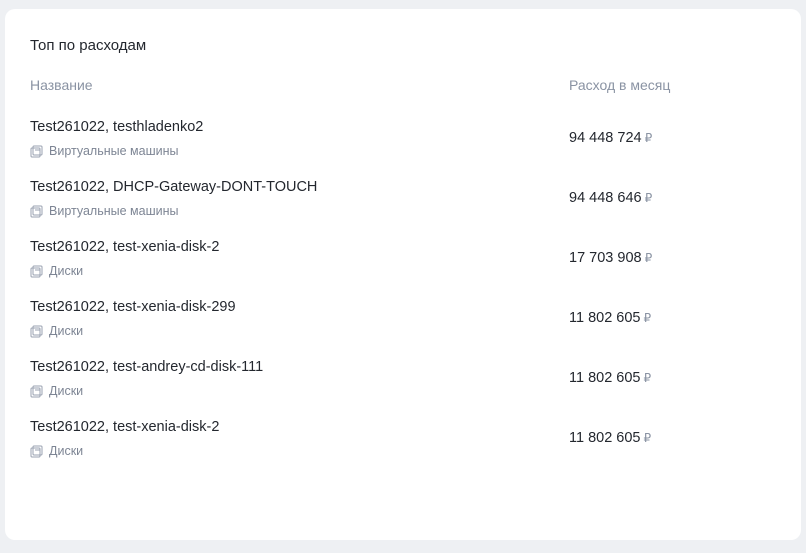 Image resolution: width=806 pixels, height=553 pixels. What do you see at coordinates (605, 258) in the screenshot?
I see `cost-value: 17 703 908` at bounding box center [605, 258].